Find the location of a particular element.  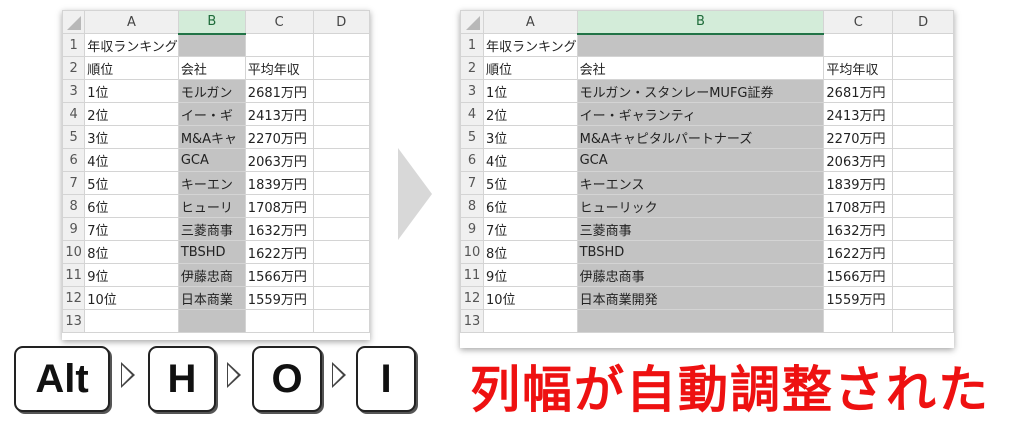

row-header: 2 is located at coordinates (74, 68).